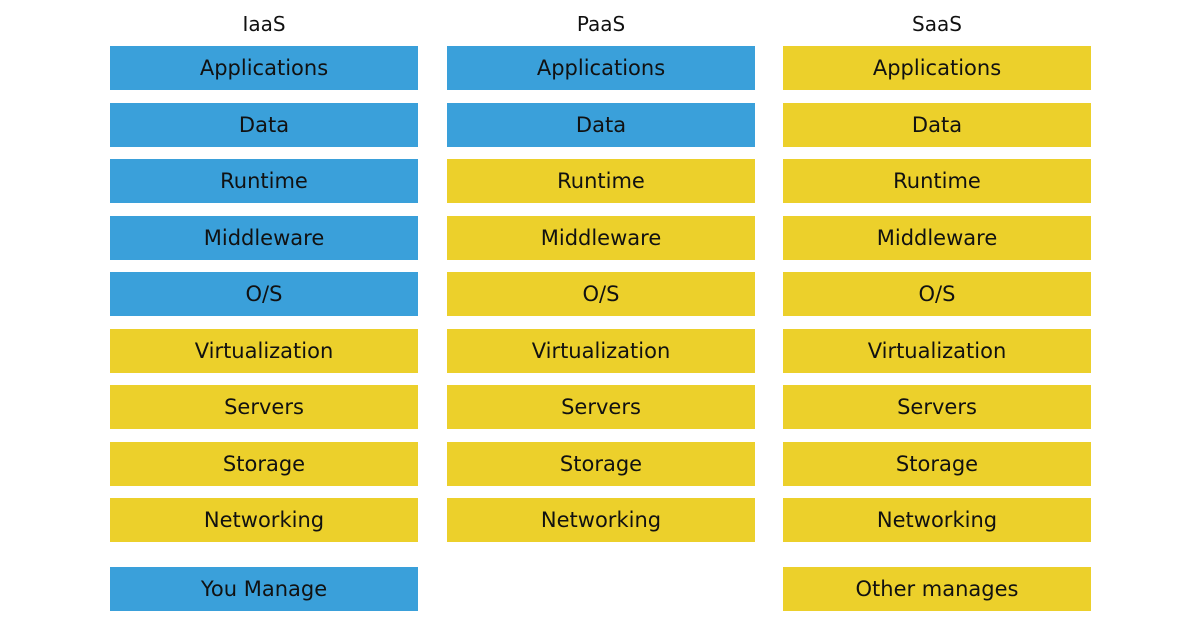 This screenshot has height=628, width=1200. What do you see at coordinates (937, 24) in the screenshot?
I see `column-title: SaaS` at bounding box center [937, 24].